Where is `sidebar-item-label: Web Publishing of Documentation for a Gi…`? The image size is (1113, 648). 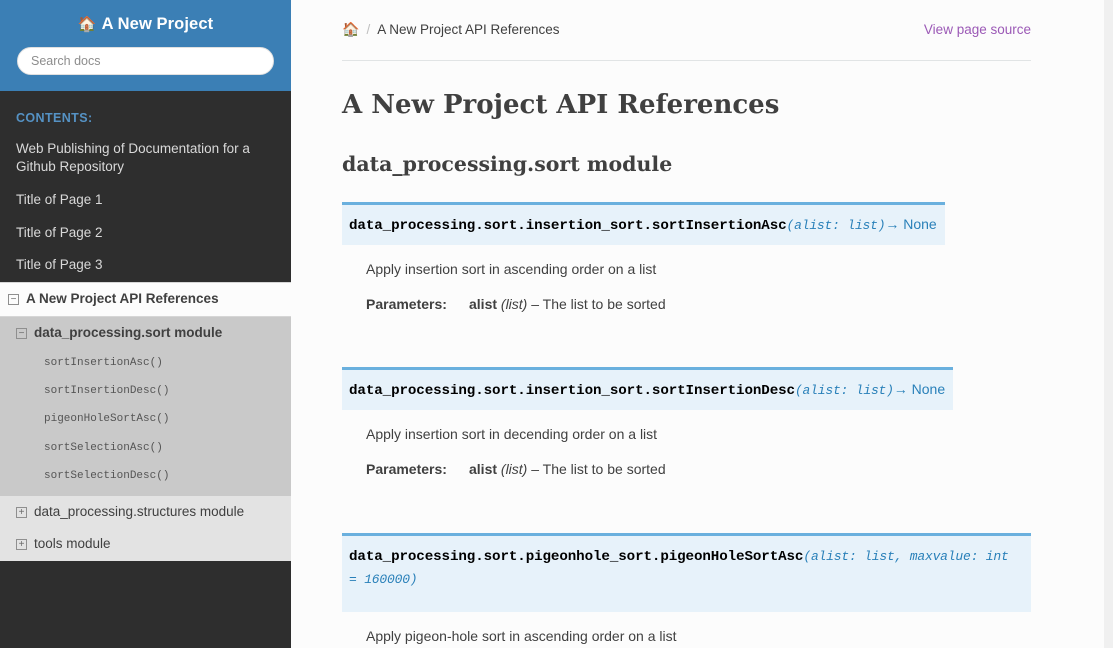
sidebar-item-label: Web Publishing of Documentation for a Gi… is located at coordinates (133, 157).